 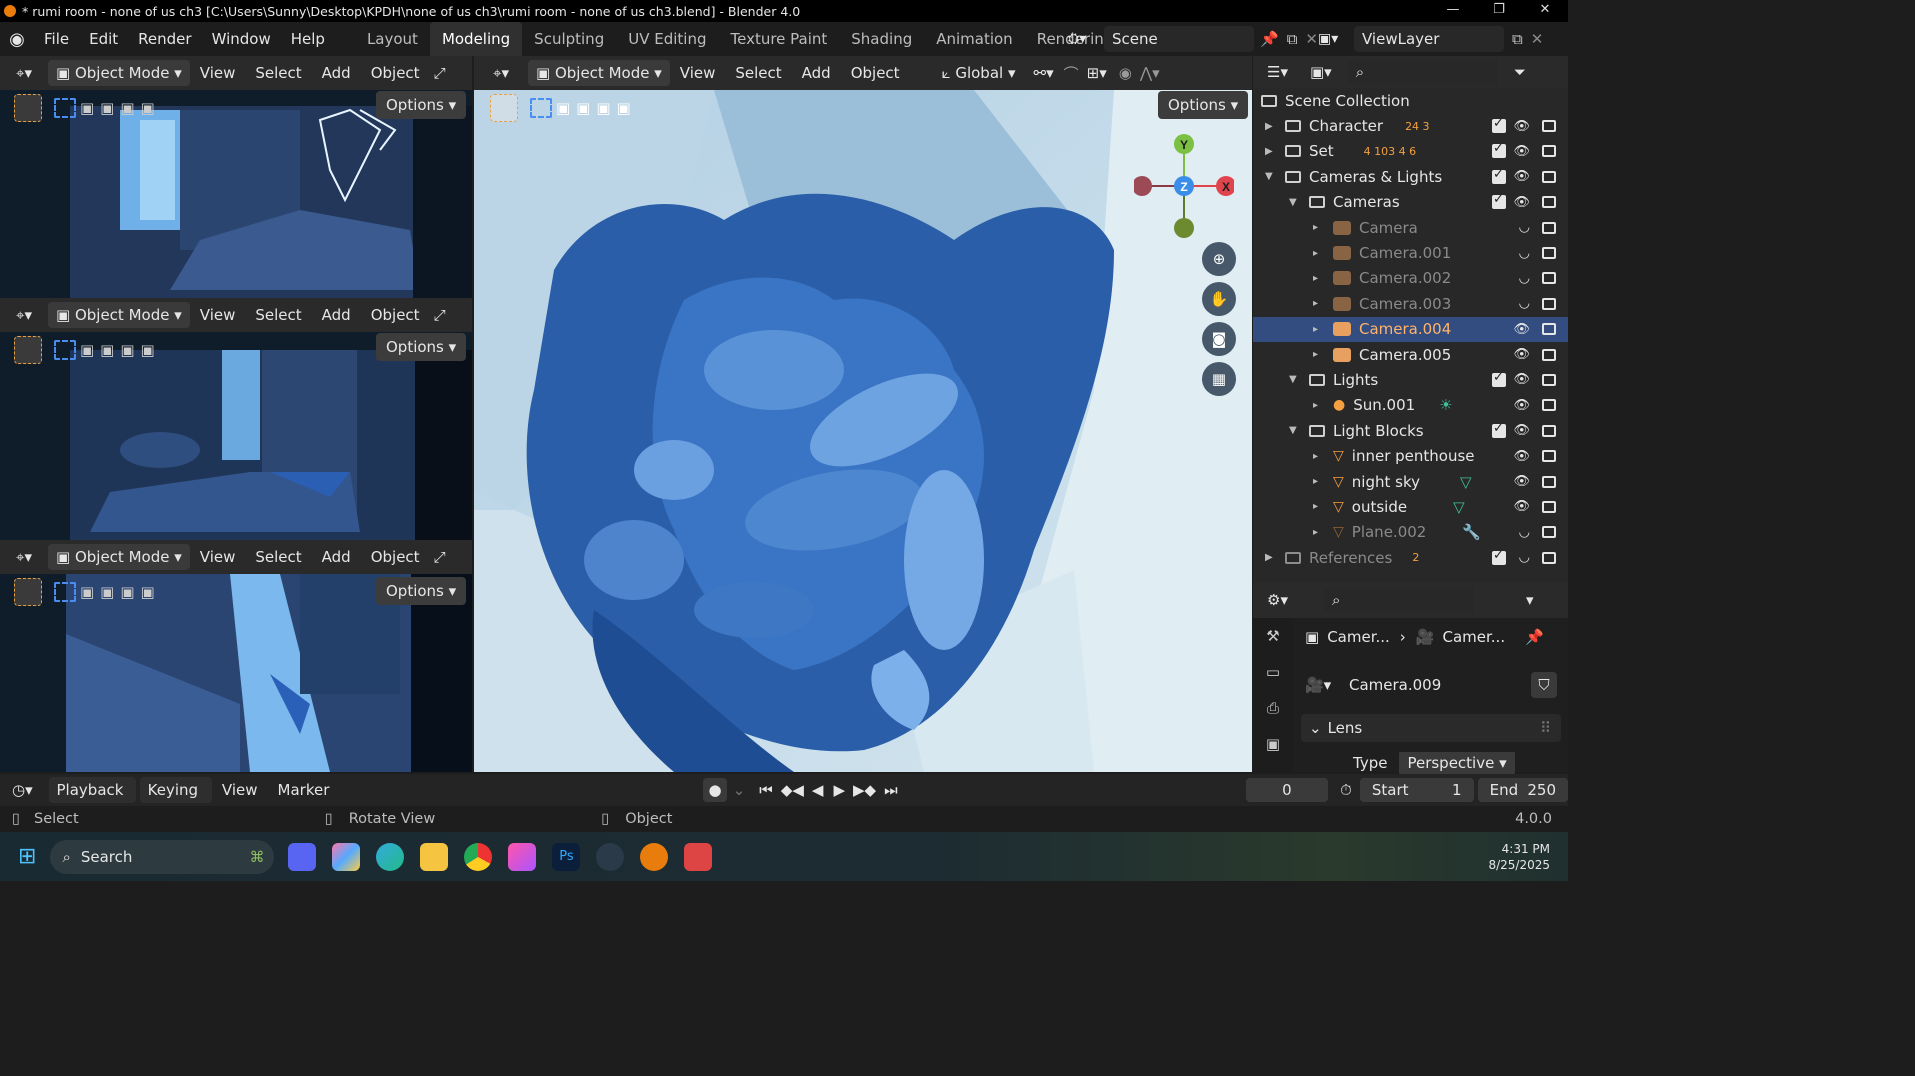 I want to click on minimize-icon: —, so click(x=1453, y=11).